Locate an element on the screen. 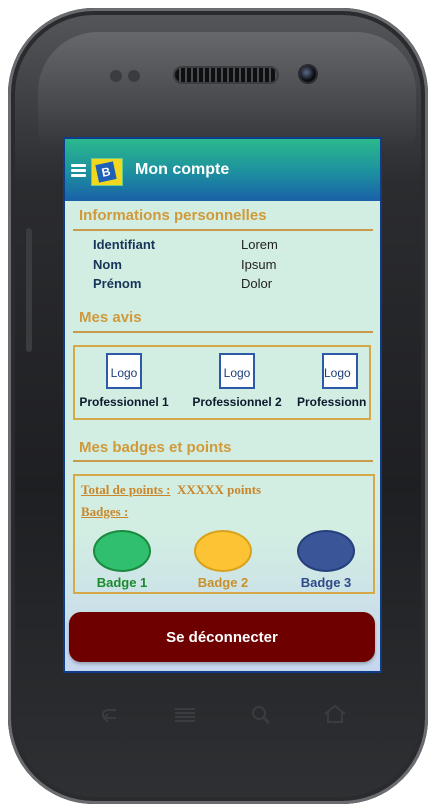 The height and width of the screenshot is (812, 440). professional-label: Professionnel 1 is located at coordinates (124, 402).